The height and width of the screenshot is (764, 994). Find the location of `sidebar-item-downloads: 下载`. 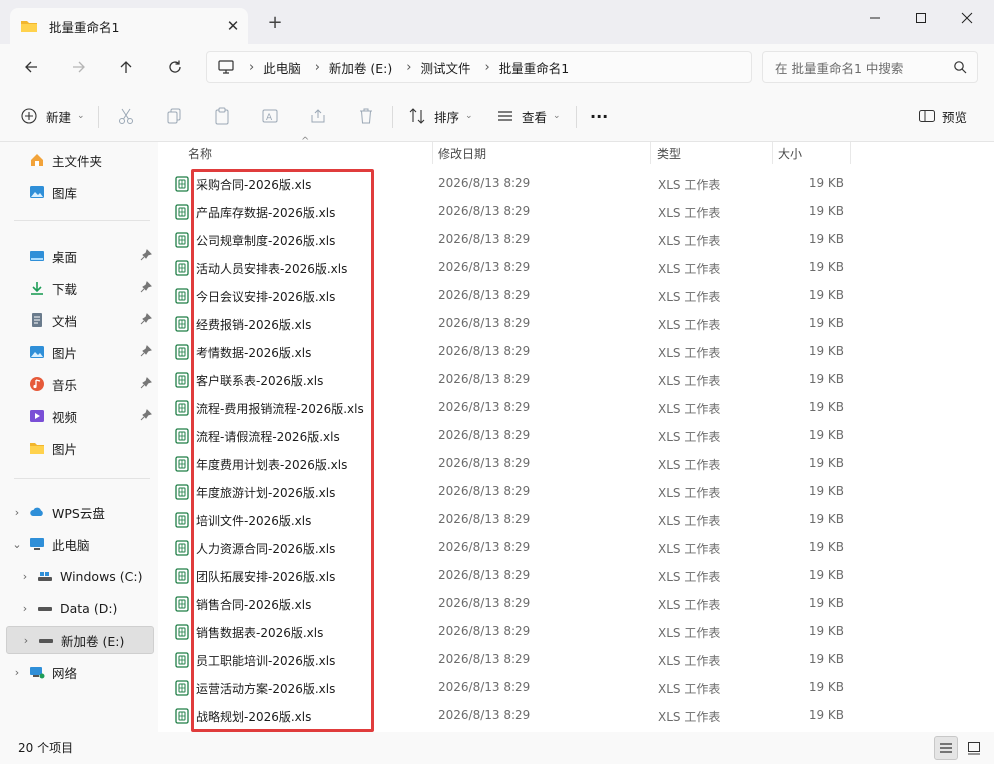

sidebar-item-downloads: 下载 is located at coordinates (80, 288).